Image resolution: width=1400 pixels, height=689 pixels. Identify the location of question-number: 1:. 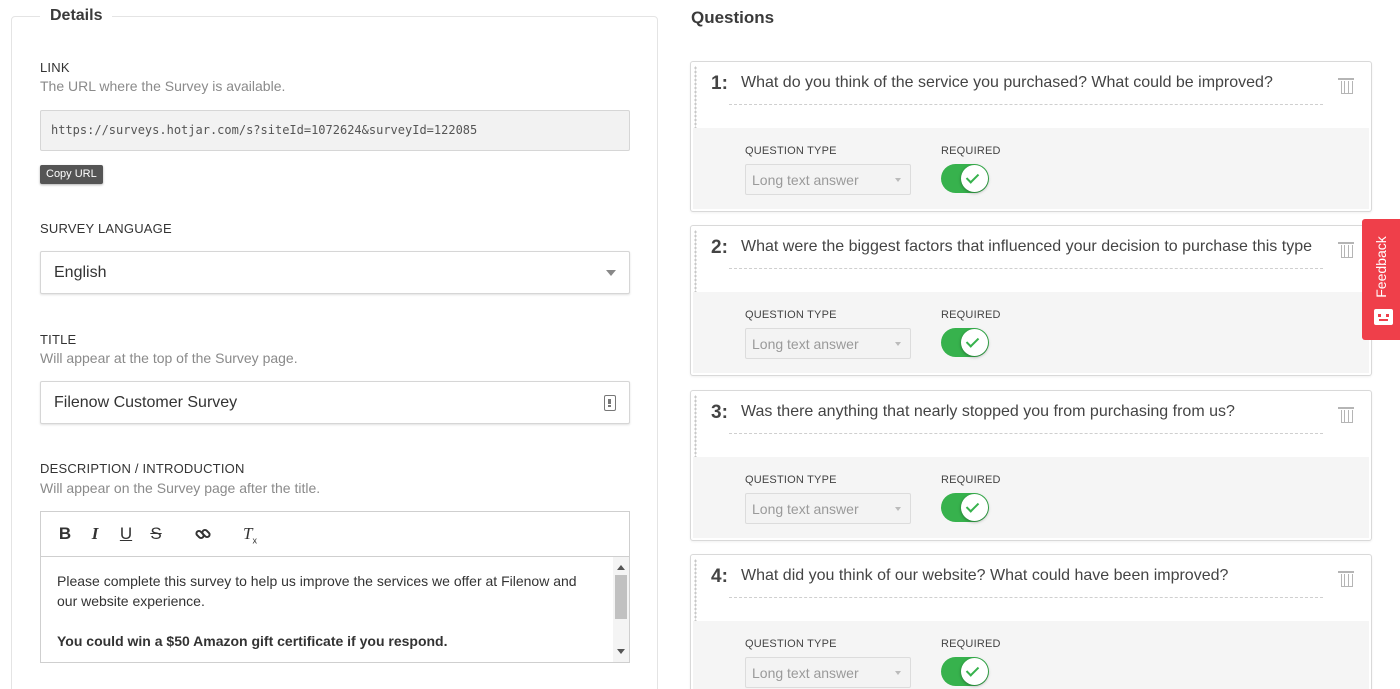
(719, 83).